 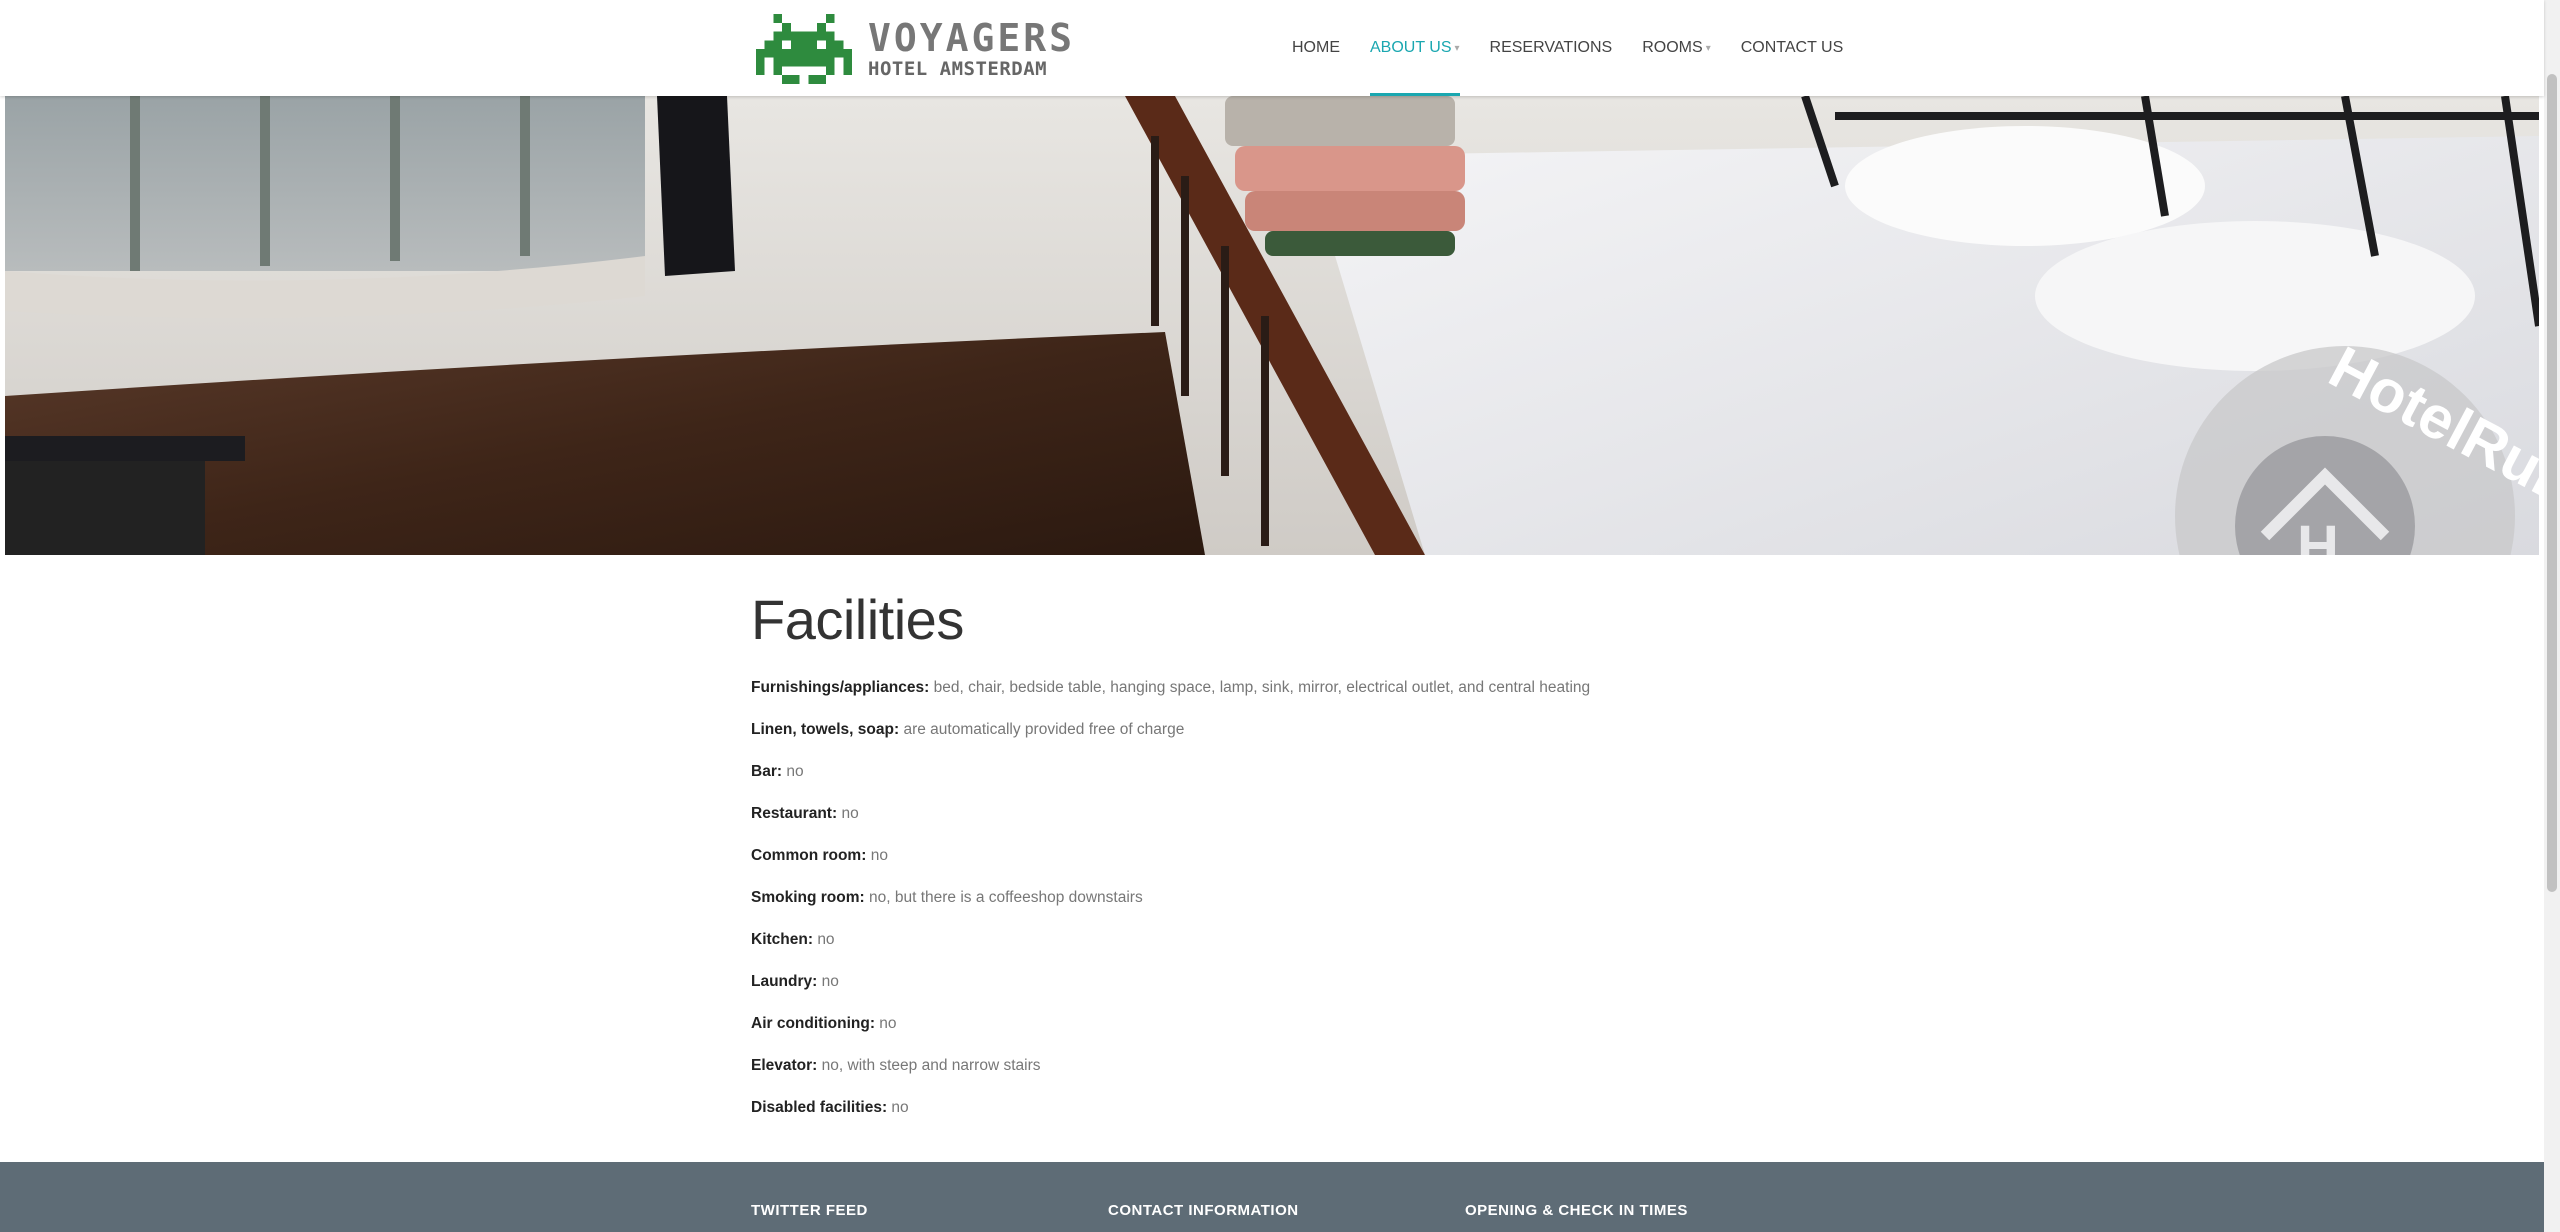 I want to click on nav-contact-us-label: CONTACT US, so click(x=1792, y=47).